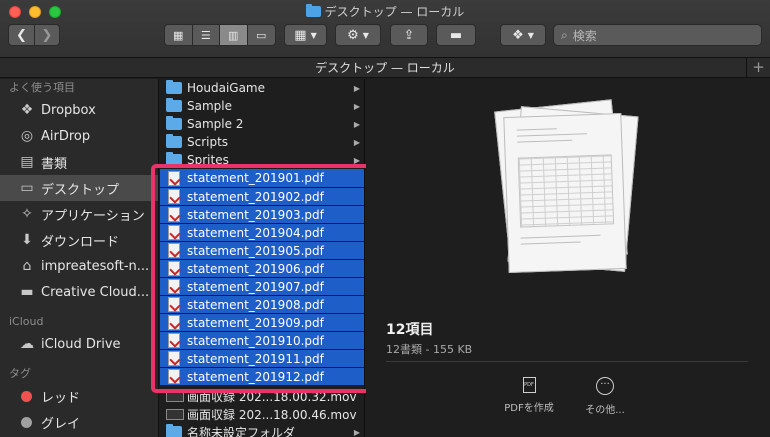 This screenshot has width=770, height=437. What do you see at coordinates (175, 414) in the screenshot?
I see `movie-file-icon` at bounding box center [175, 414].